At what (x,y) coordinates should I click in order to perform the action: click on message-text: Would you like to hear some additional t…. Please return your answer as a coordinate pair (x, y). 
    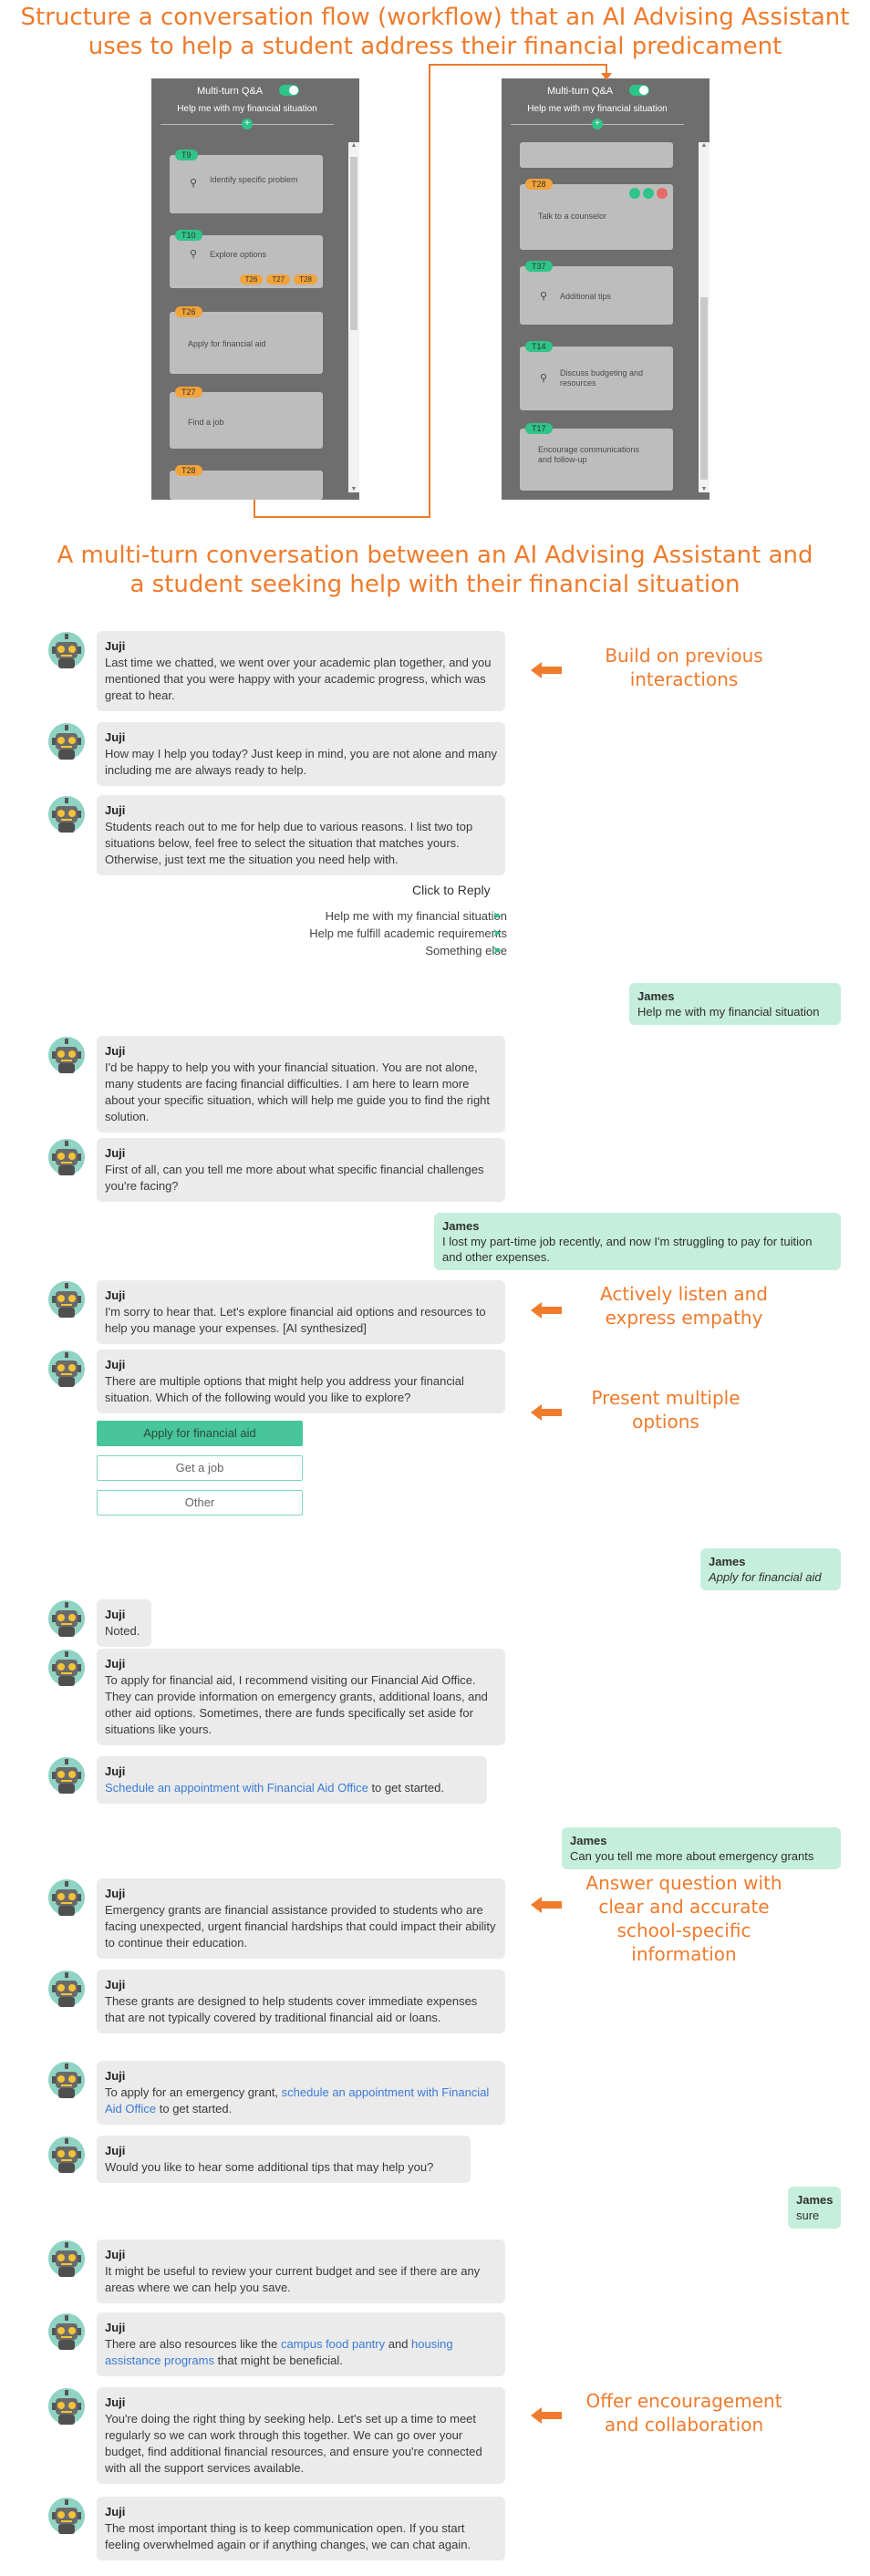
    Looking at the image, I should click on (269, 2167).